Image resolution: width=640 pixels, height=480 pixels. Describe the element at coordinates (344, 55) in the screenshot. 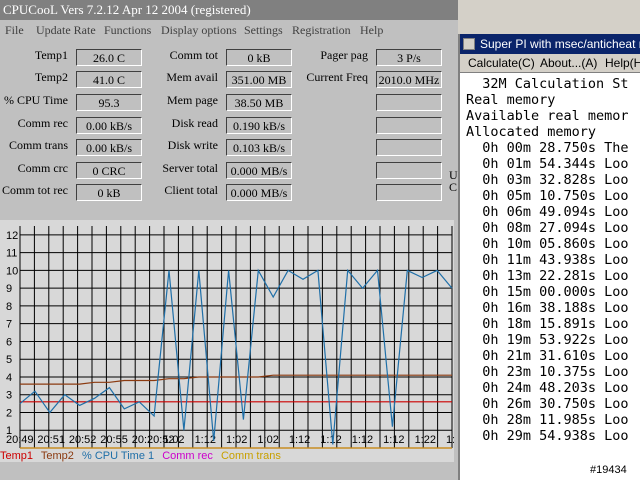

I see `stat-label-col3-0: Pager pag` at that location.